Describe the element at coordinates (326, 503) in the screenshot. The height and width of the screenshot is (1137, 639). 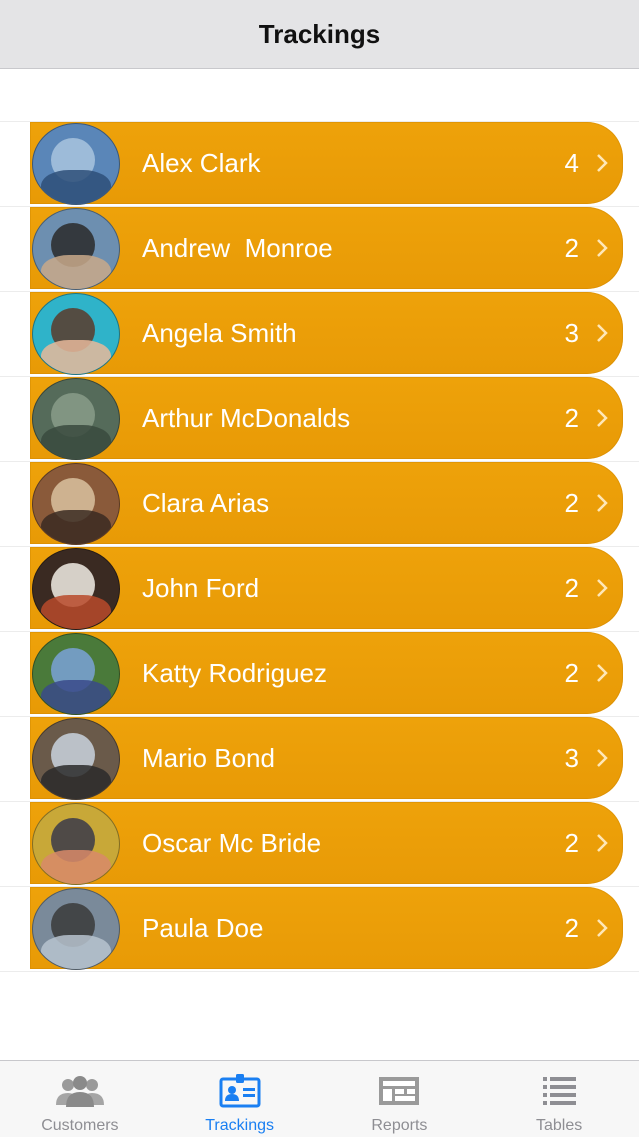
I see `tracking-row: Clara Arias 2` at that location.